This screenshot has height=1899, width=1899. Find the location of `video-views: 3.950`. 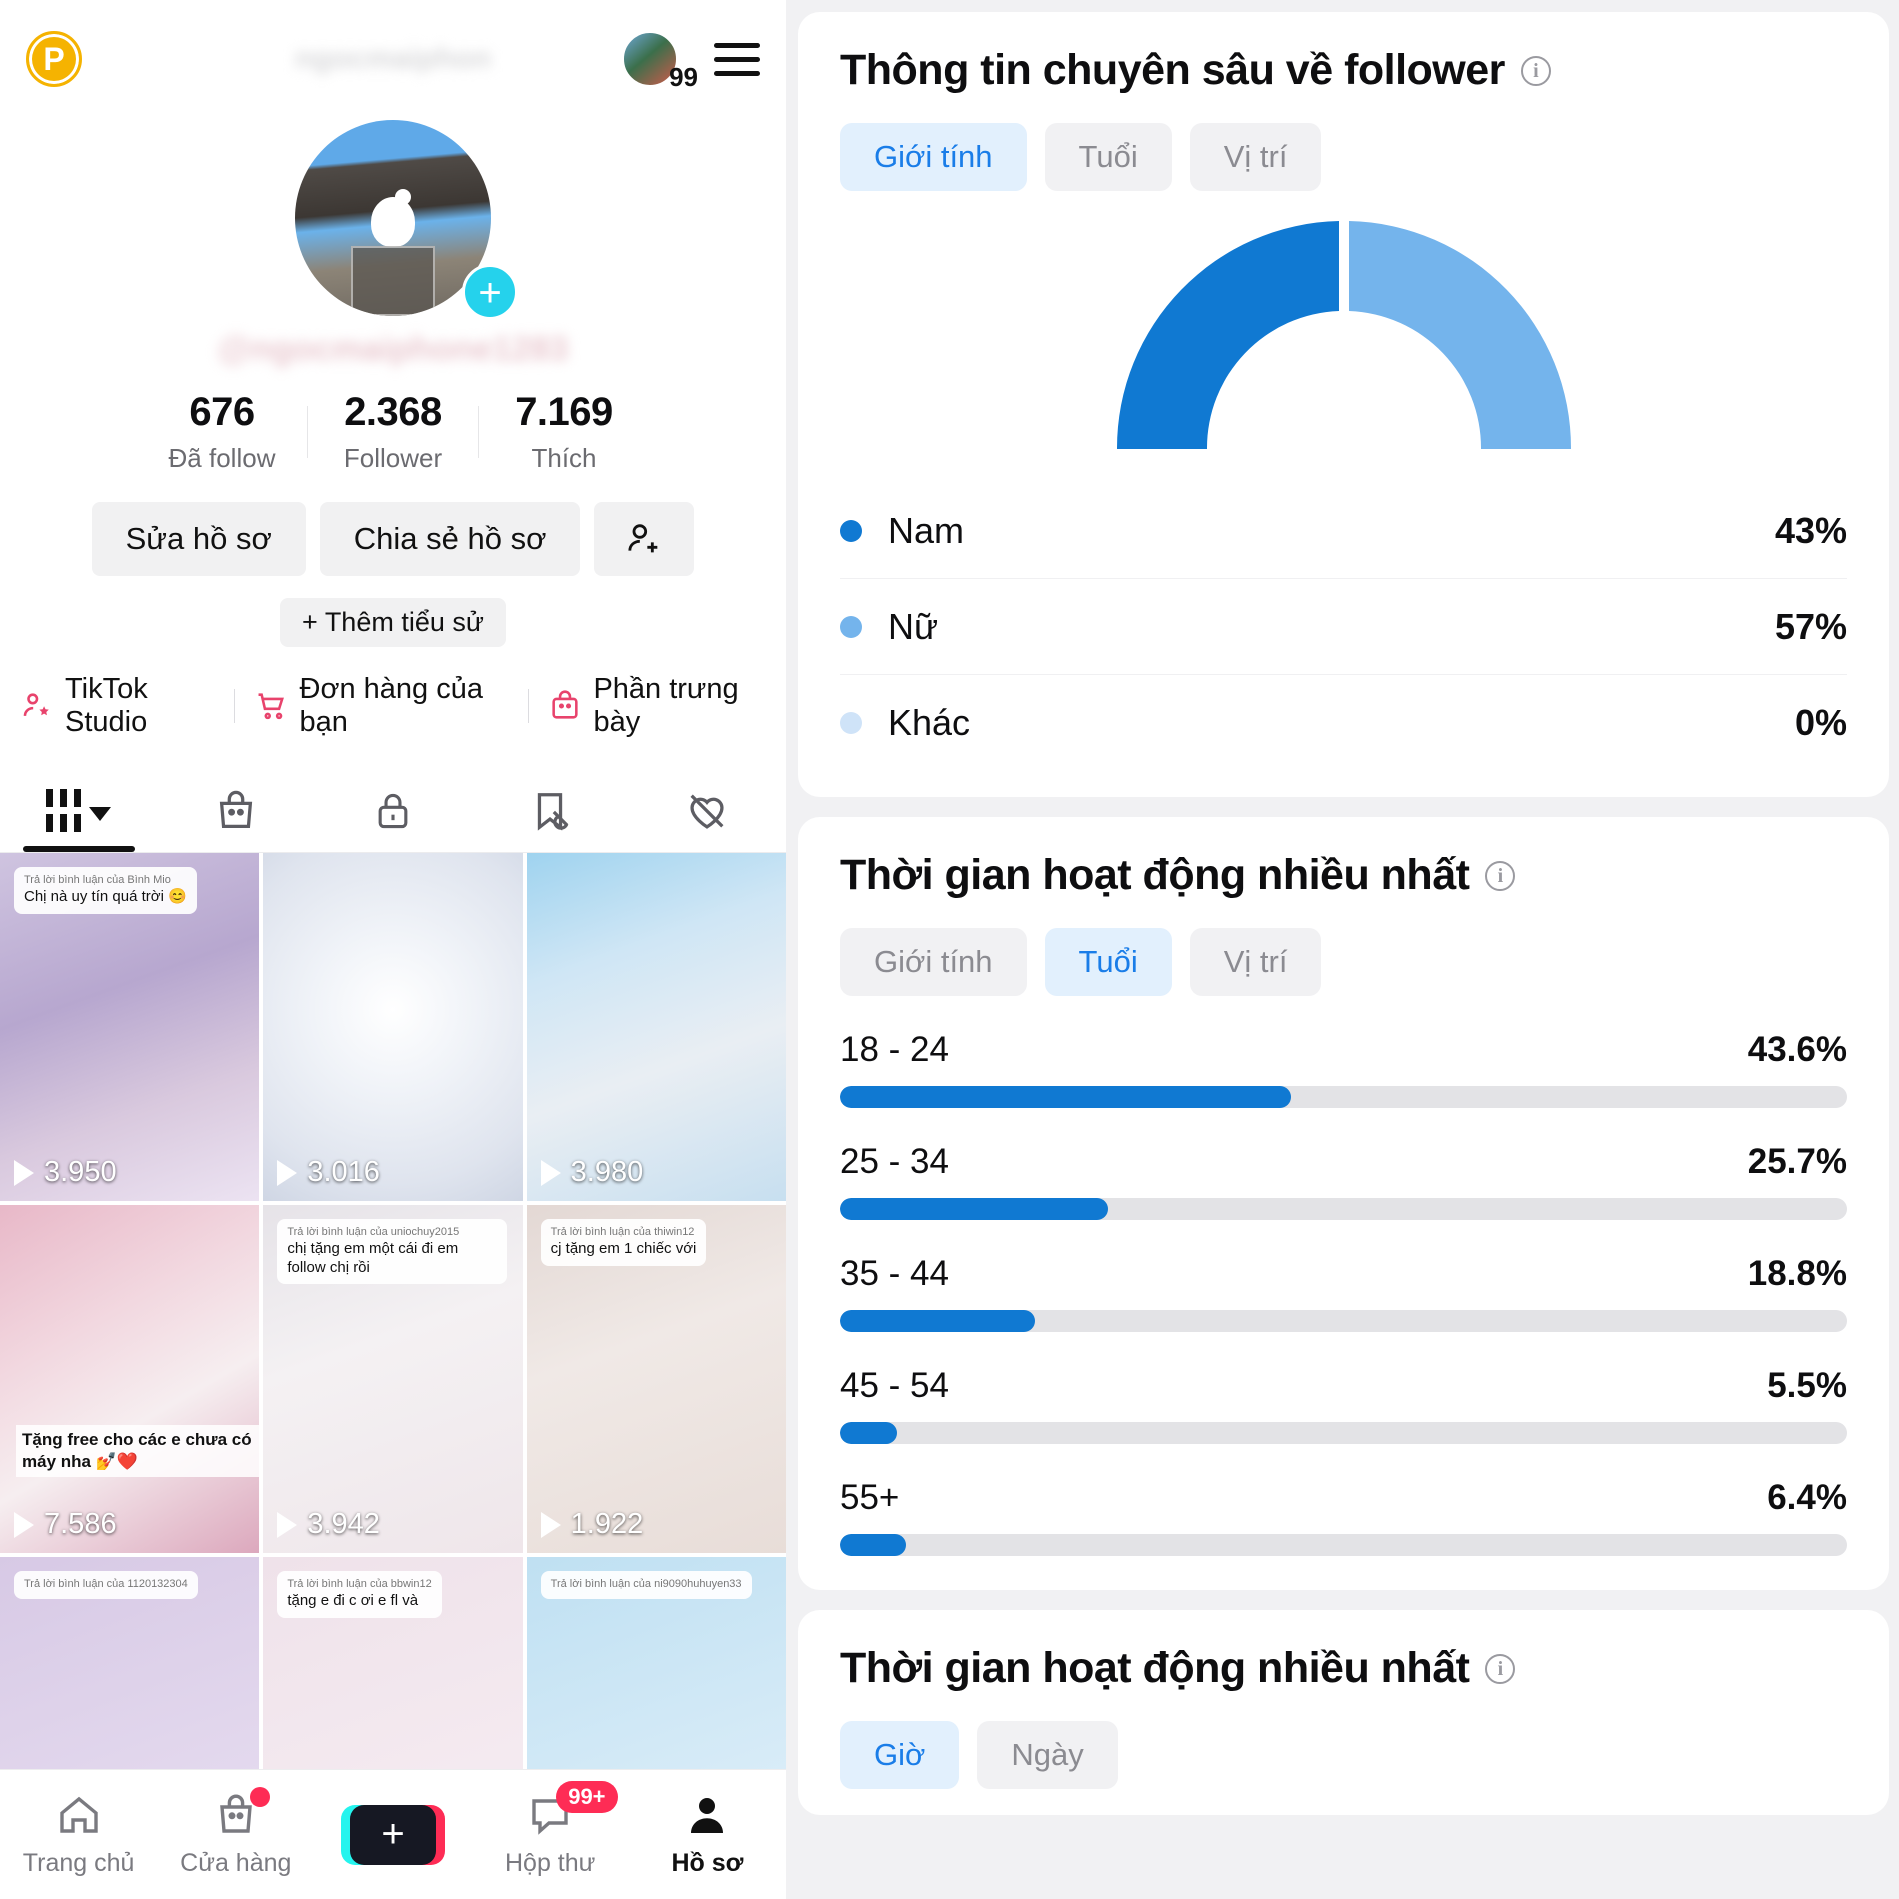

video-views: 3.950 is located at coordinates (65, 1172).